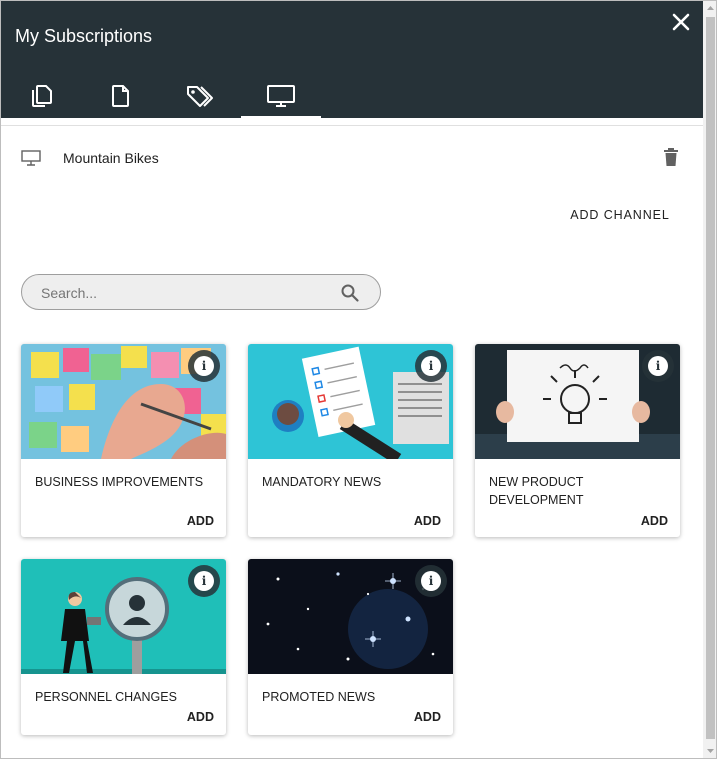 The width and height of the screenshot is (717, 759). I want to click on search-bar, so click(201, 292).